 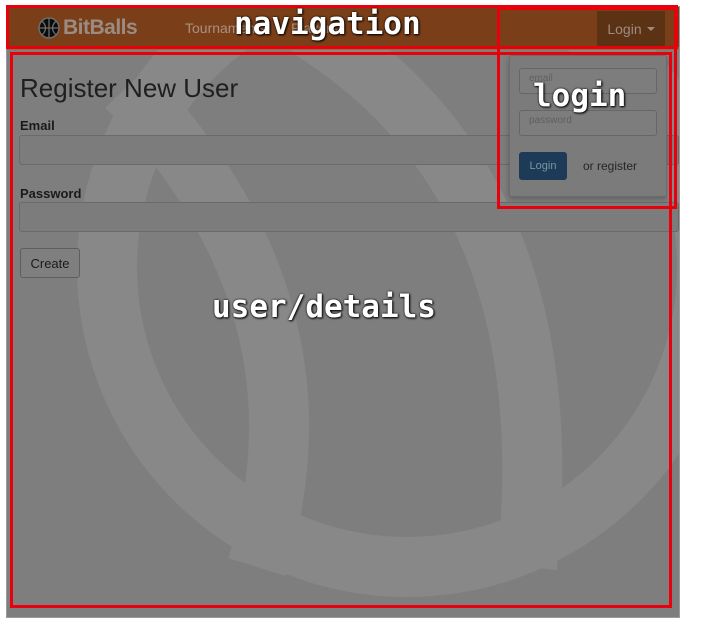 I want to click on login-annotation-label: login, so click(x=580, y=96).